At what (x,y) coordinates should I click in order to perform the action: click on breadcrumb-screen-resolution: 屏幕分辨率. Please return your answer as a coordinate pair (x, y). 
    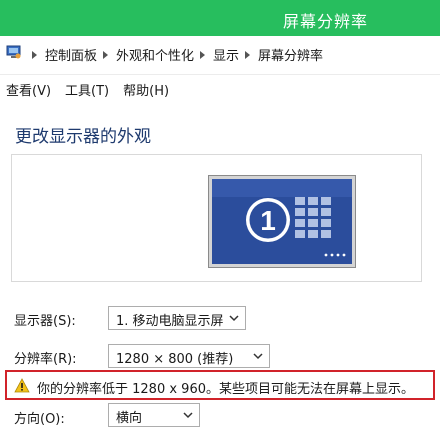
    Looking at the image, I should click on (290, 54).